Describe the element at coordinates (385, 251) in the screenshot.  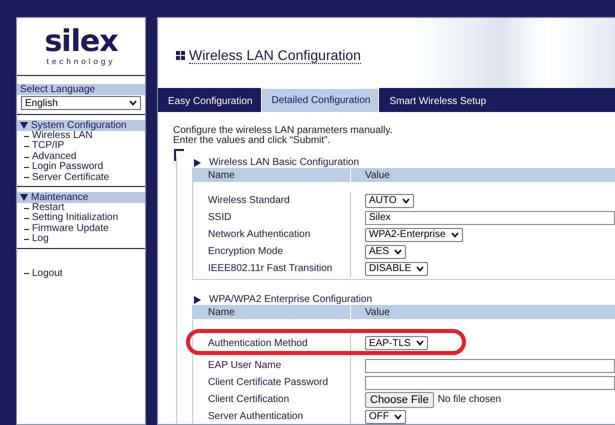
I see `dropdown: AES` at that location.